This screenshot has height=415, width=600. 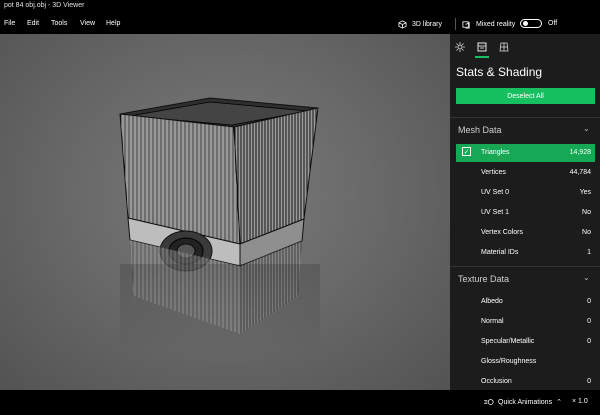 I want to click on mixed-reality-label: Mixed reality, so click(x=496, y=24).